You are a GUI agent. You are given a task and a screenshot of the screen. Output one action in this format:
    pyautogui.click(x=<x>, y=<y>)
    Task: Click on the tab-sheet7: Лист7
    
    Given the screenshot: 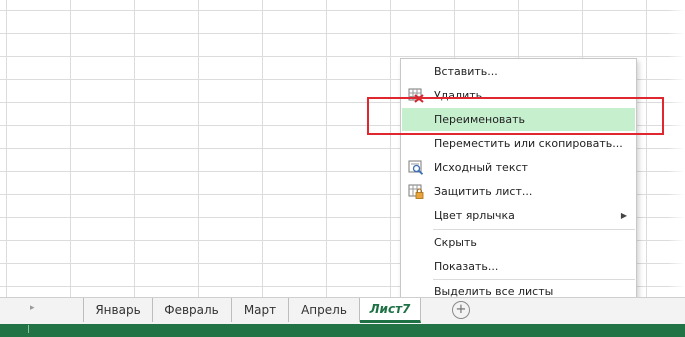 What is the action you would take?
    pyautogui.click(x=390, y=310)
    